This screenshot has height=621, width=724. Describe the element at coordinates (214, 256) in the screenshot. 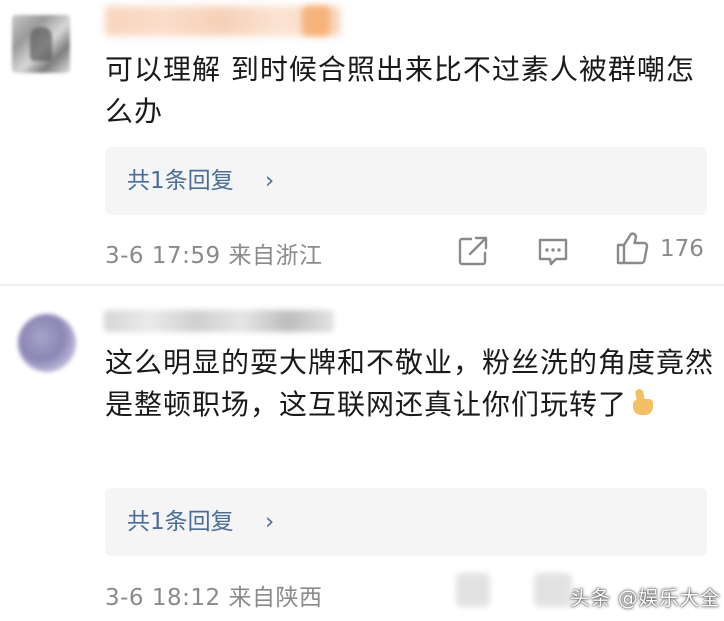

I see `comment-meta: 3-6 17:59 来自浙江` at that location.